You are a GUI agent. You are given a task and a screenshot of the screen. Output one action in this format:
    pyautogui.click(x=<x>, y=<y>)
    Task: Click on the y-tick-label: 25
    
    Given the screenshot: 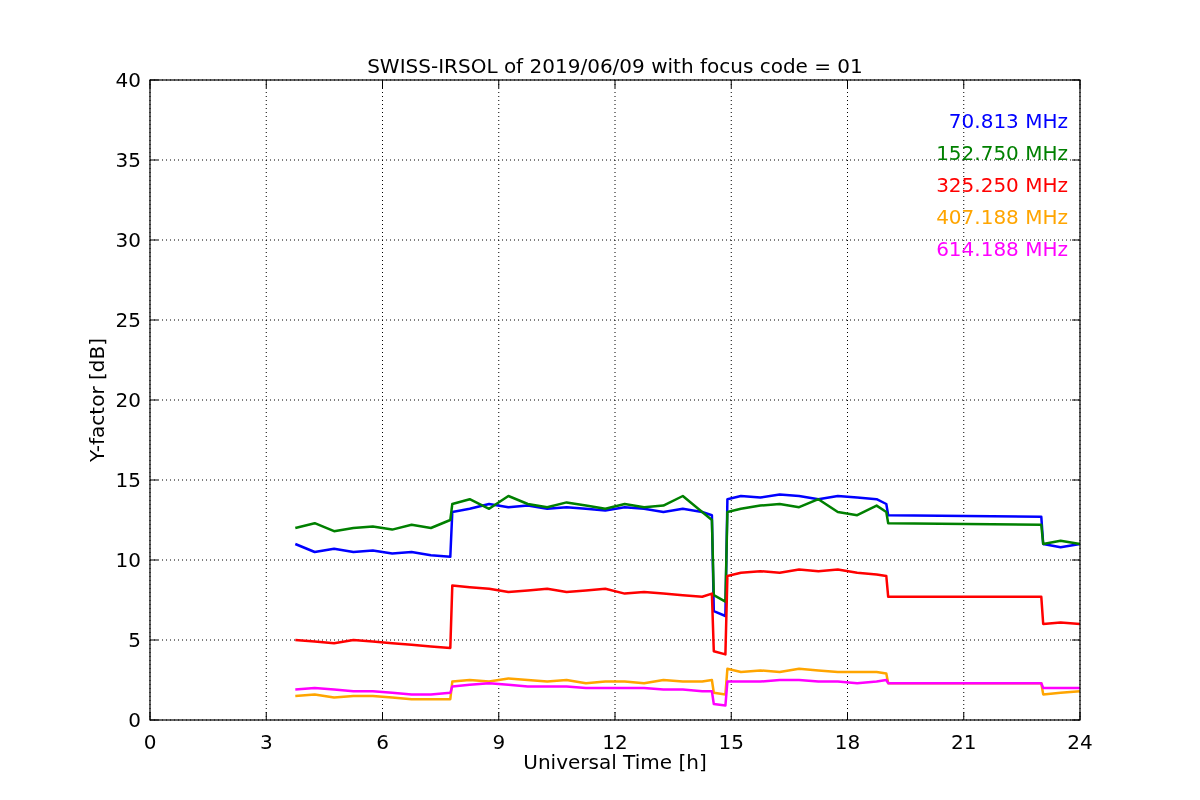 What is the action you would take?
    pyautogui.click(x=128, y=320)
    